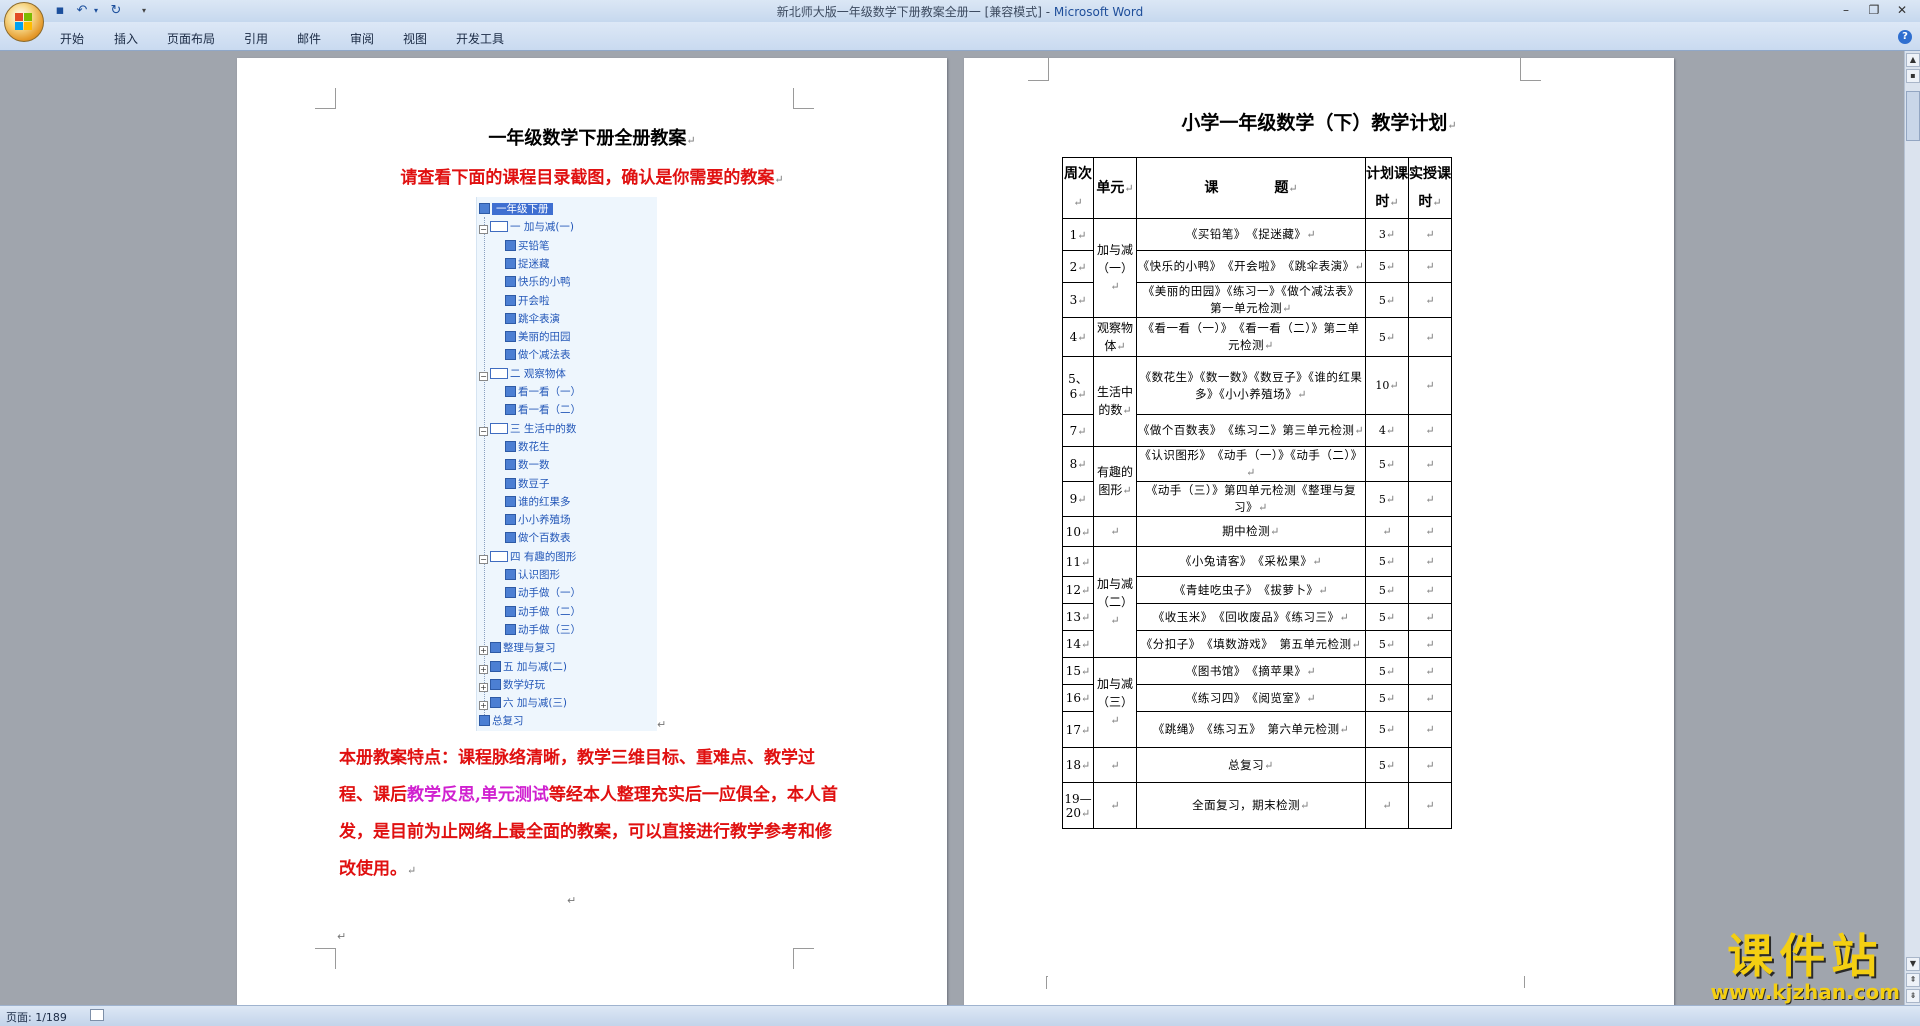  Describe the element at coordinates (524, 684) in the screenshot. I see `tree-node-label: 数学好玩` at that location.